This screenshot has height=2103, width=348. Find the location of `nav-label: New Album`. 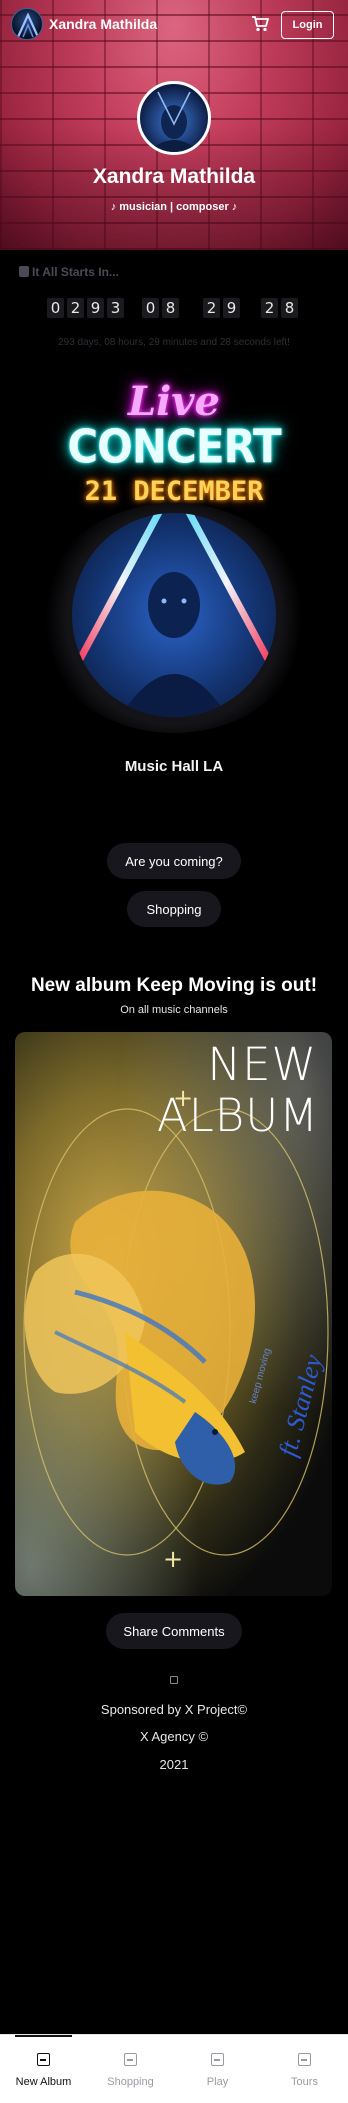

nav-label: New Album is located at coordinates (43, 2082).